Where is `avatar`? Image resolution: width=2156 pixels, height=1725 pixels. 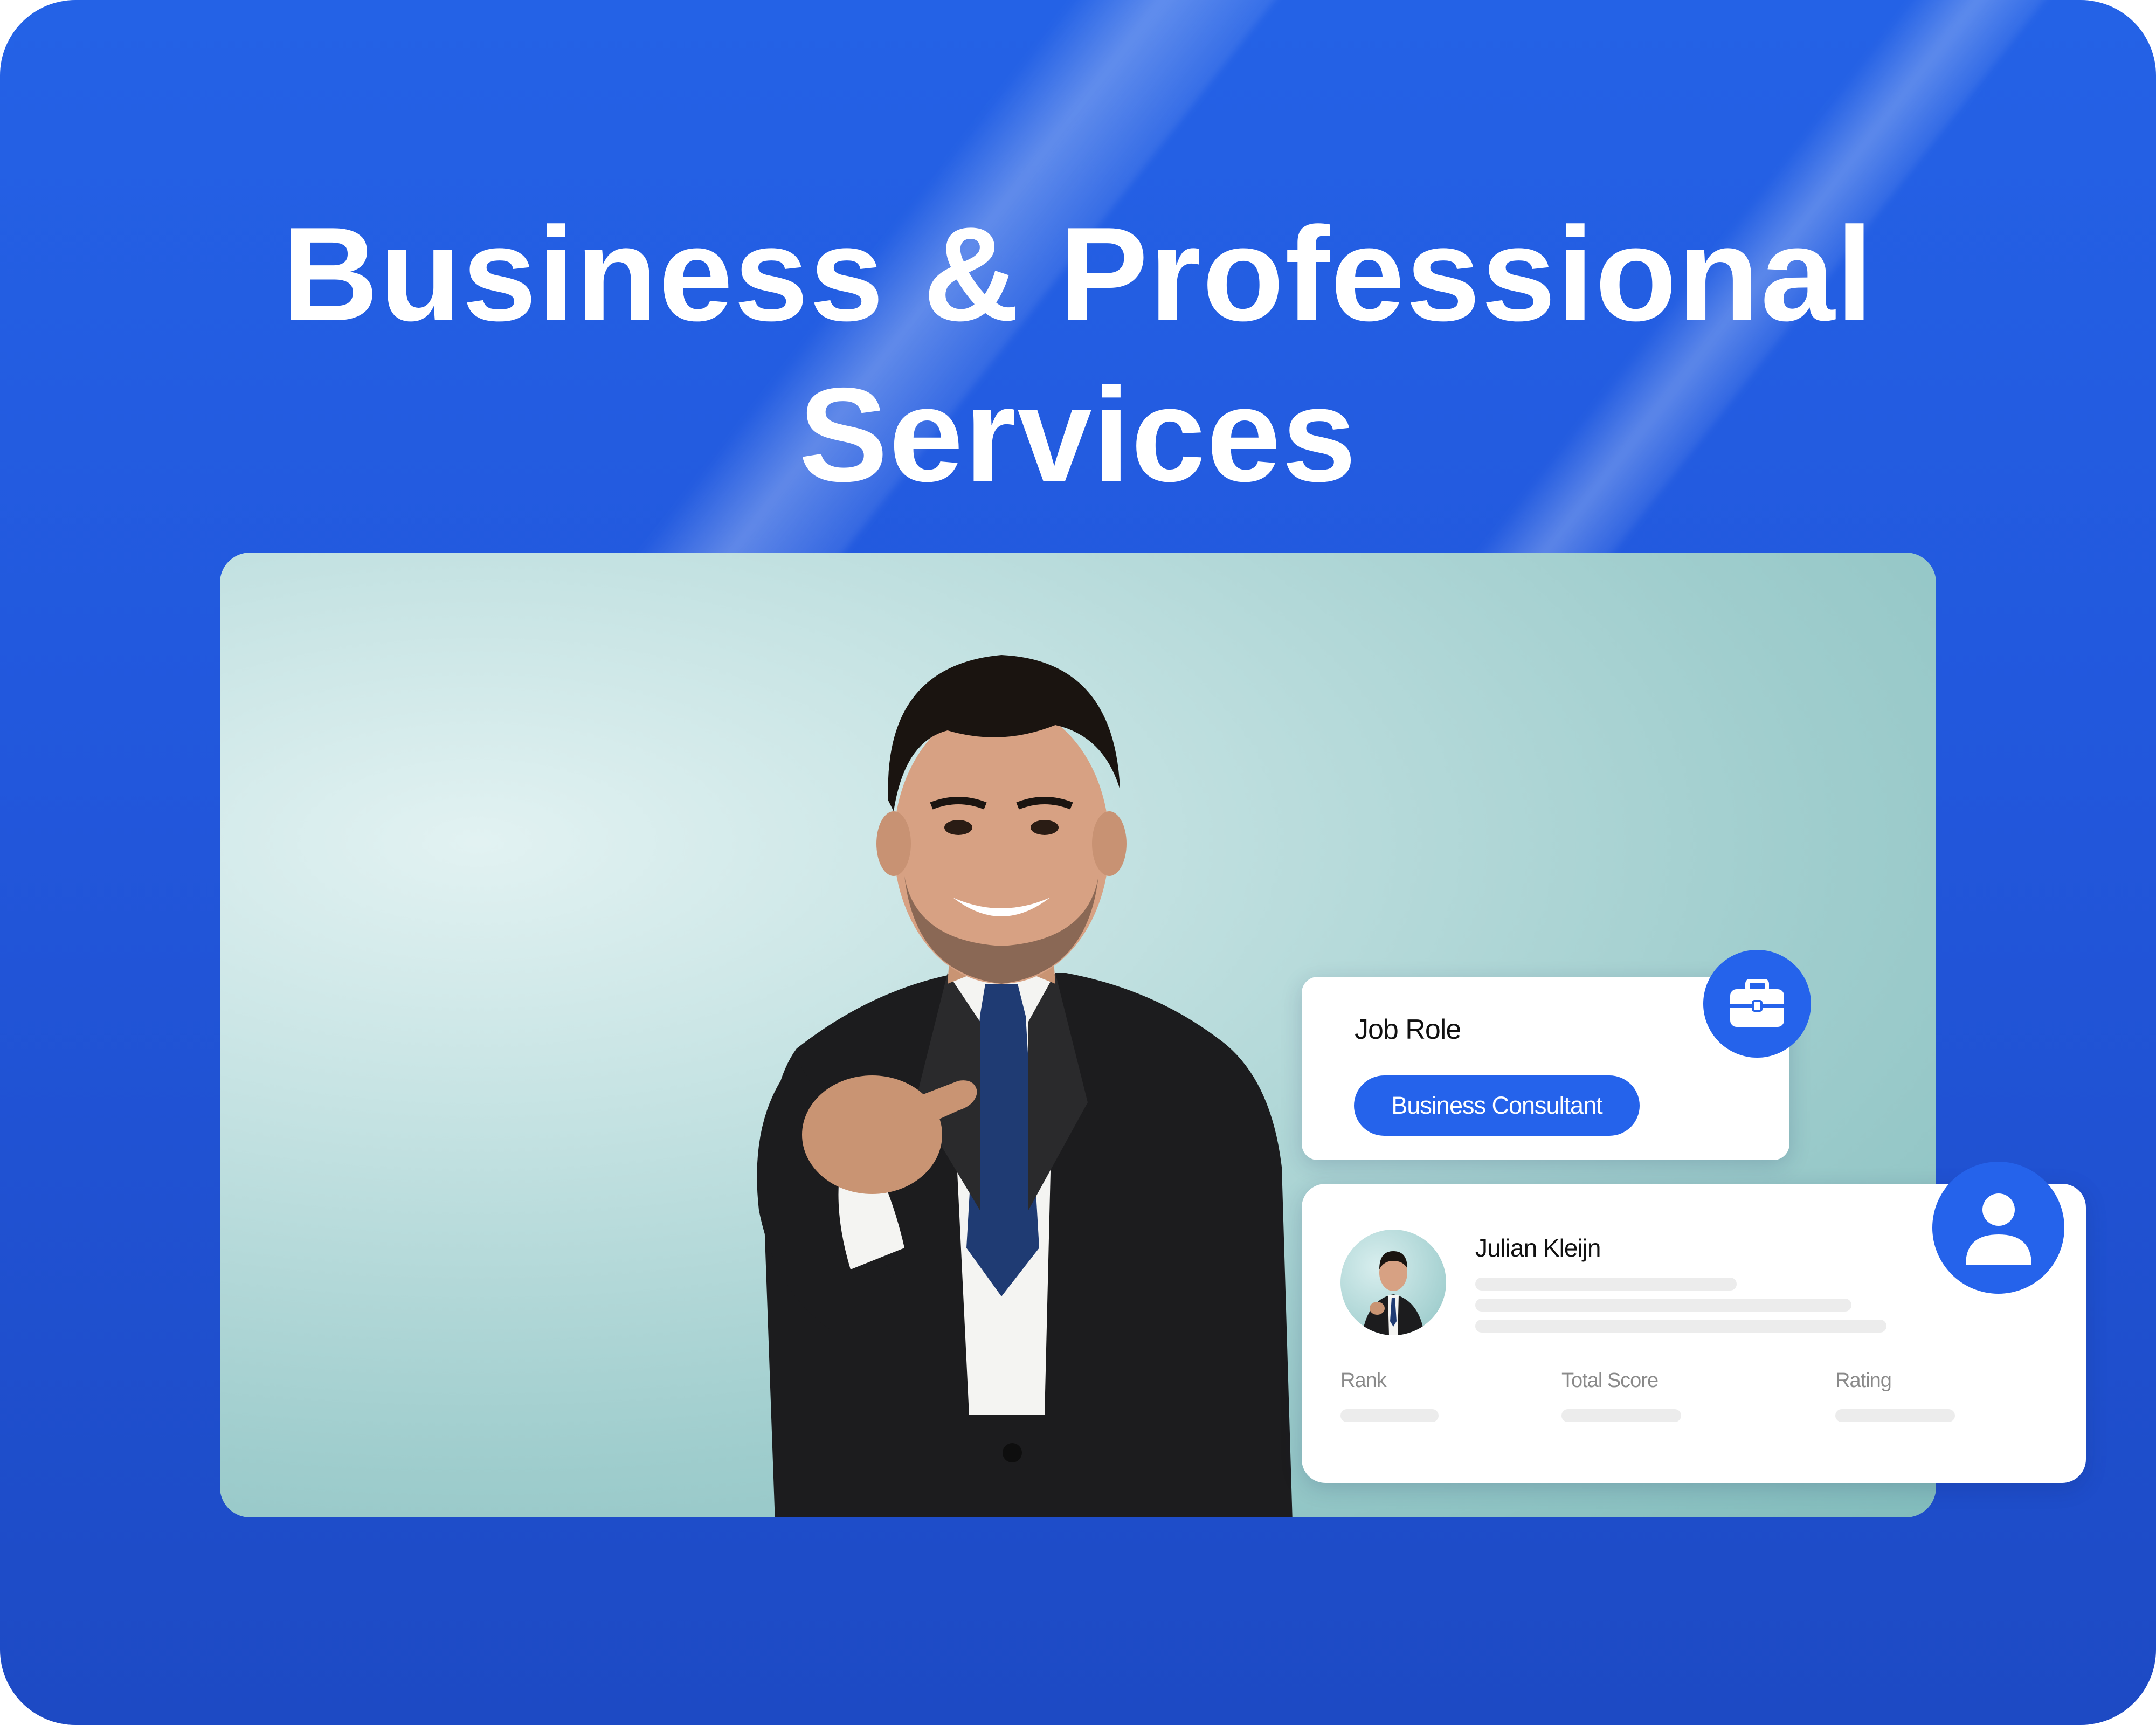
avatar is located at coordinates (1393, 1282).